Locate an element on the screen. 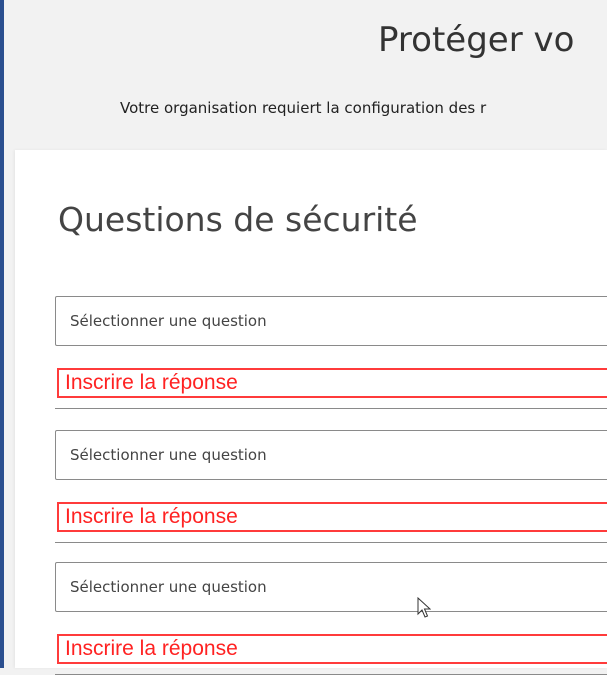 The height and width of the screenshot is (675, 607). security-answer-field-2: Inscrire la réponse is located at coordinates (331, 522).